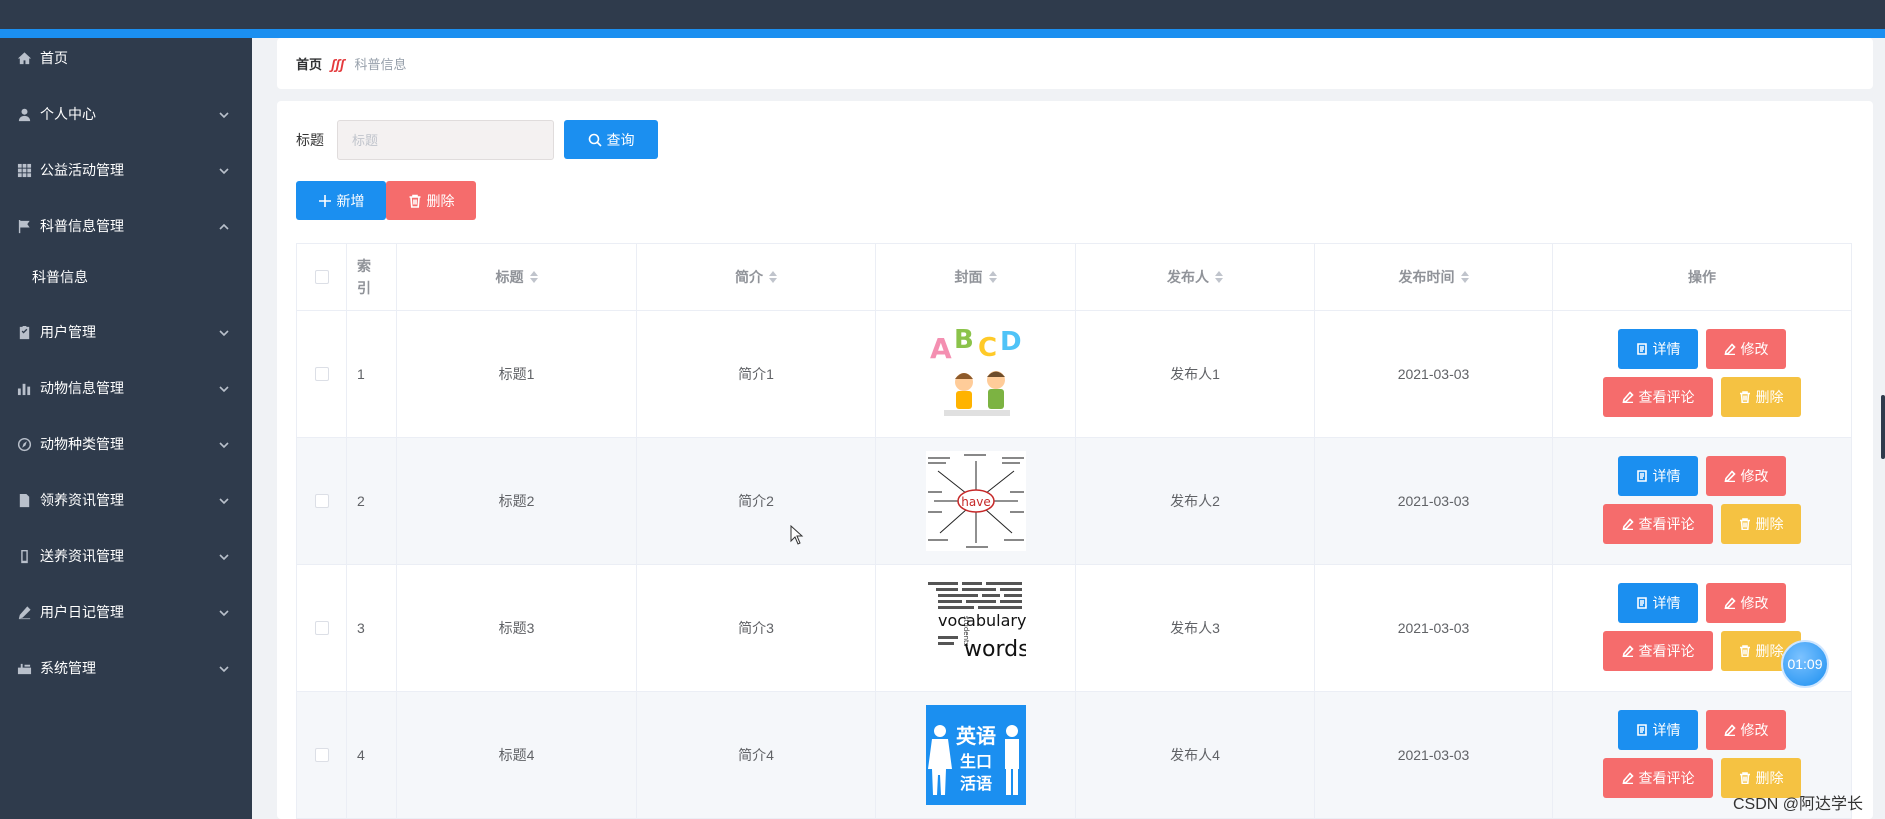 Image resolution: width=1885 pixels, height=819 pixels. What do you see at coordinates (975, 501) in the screenshot?
I see `have-mindmap-image: have` at bounding box center [975, 501].